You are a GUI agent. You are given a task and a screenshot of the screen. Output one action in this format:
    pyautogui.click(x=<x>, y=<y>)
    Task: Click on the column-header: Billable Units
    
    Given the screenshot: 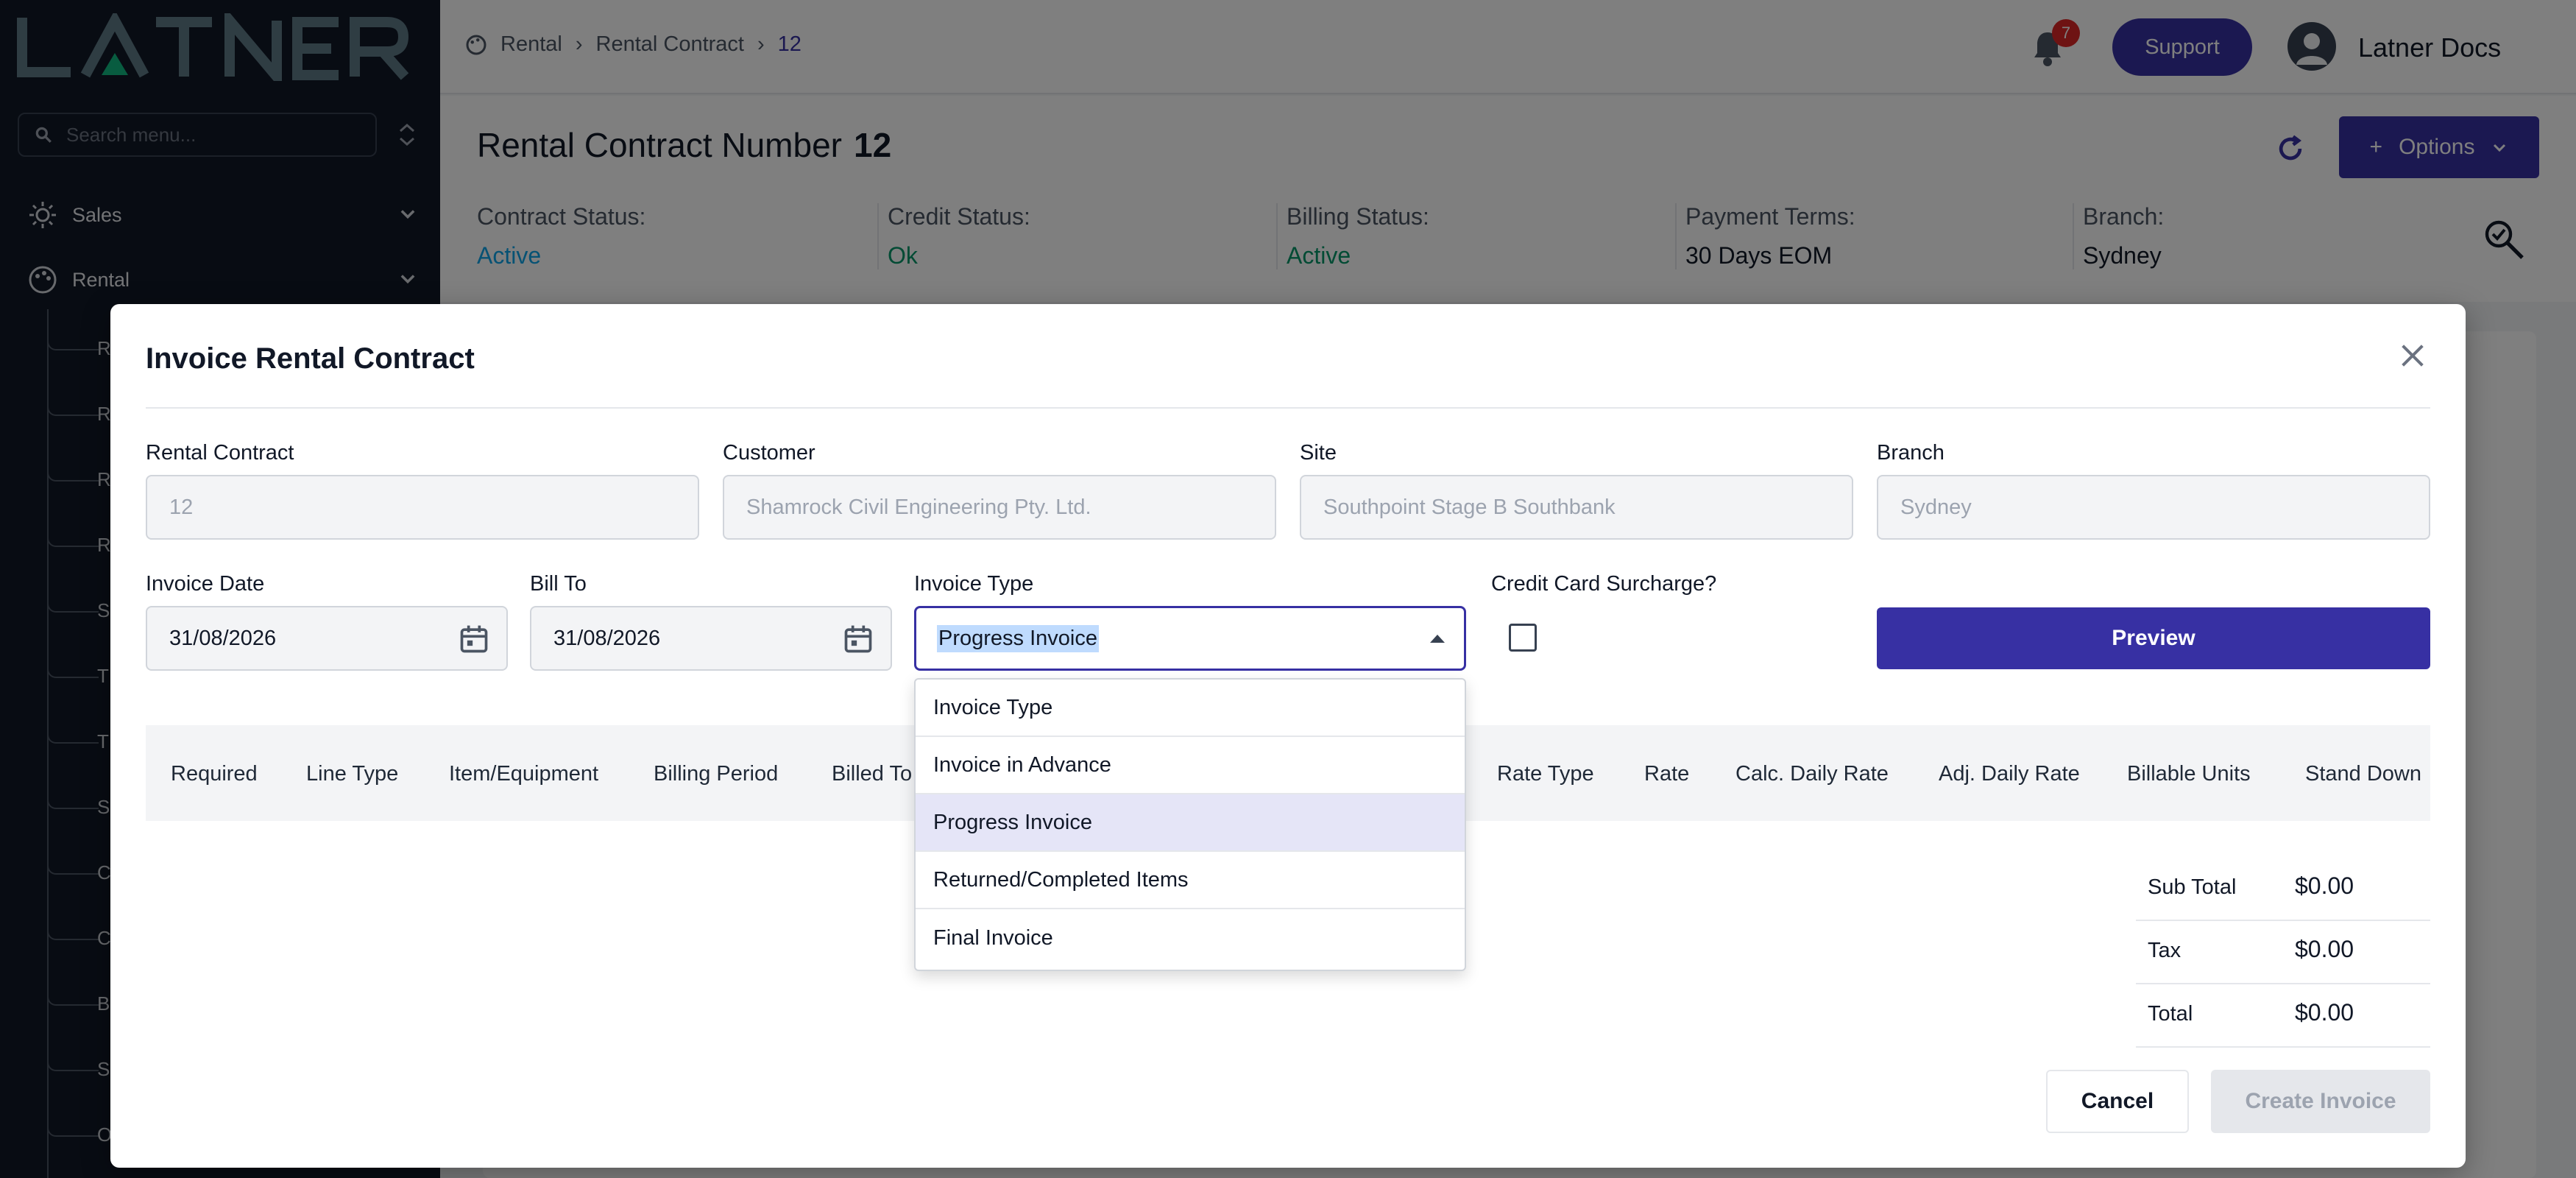 What is the action you would take?
    pyautogui.click(x=2189, y=774)
    